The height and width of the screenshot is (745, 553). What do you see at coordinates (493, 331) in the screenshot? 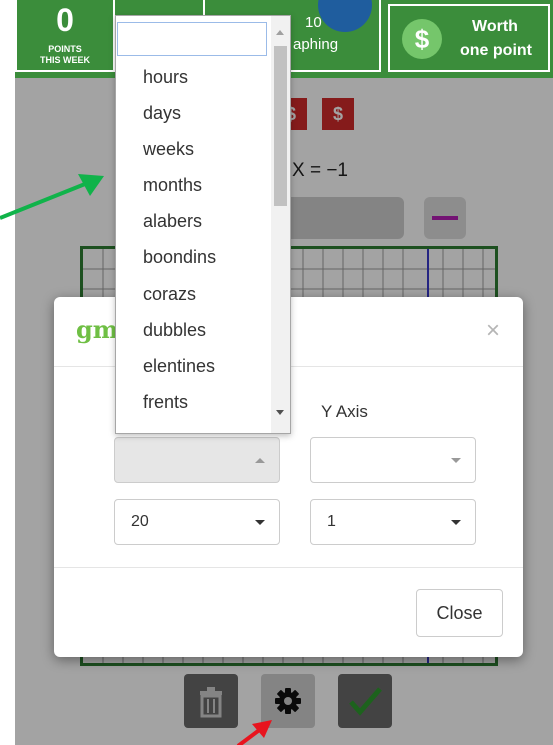
I see `close-icon: ×` at bounding box center [493, 331].